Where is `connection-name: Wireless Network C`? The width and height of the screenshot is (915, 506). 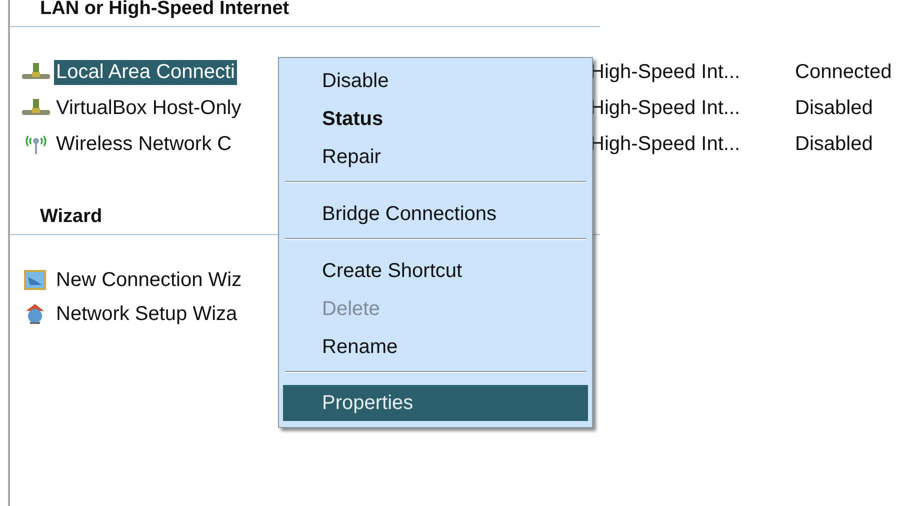
connection-name: Wireless Network C is located at coordinates (144, 144).